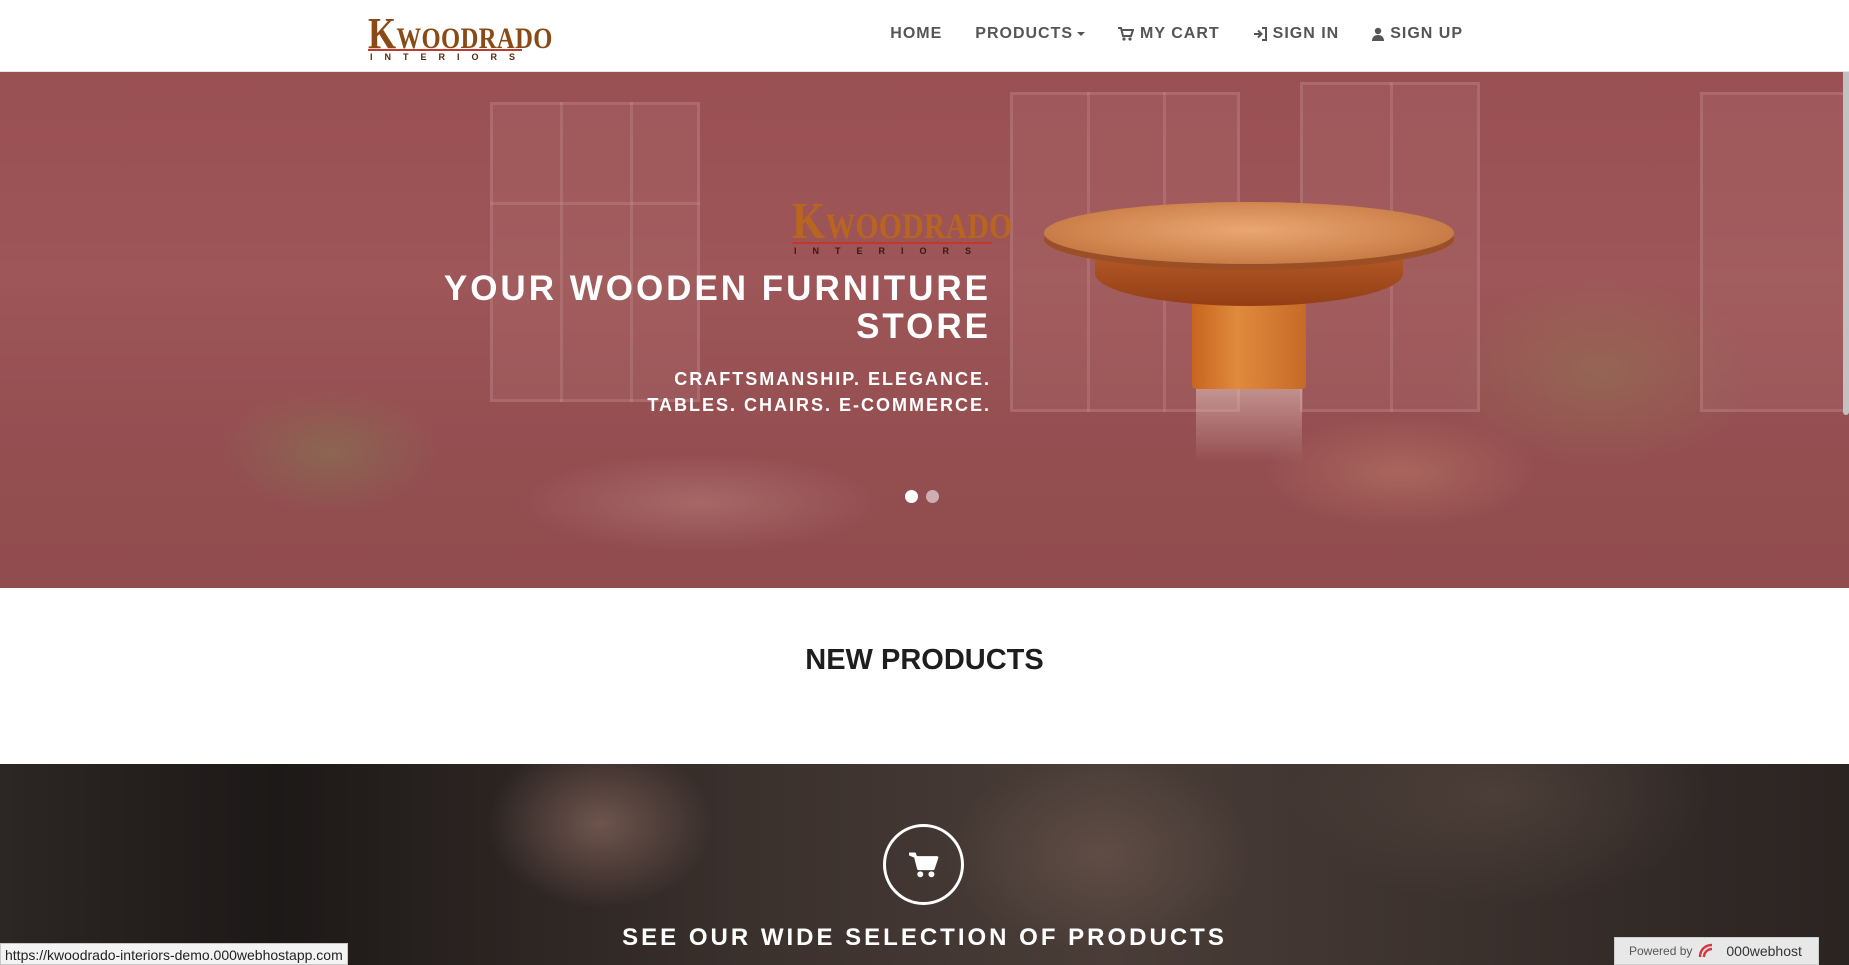 The image size is (1849, 965). What do you see at coordinates (1249, 341) in the screenshot?
I see `table-pedestal` at bounding box center [1249, 341].